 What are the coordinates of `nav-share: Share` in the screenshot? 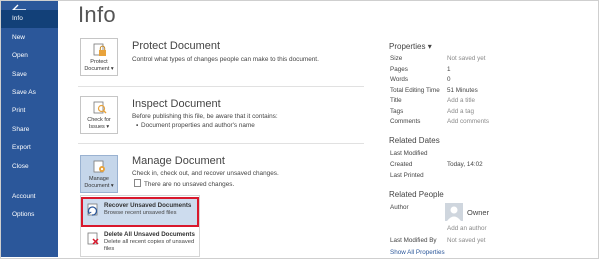 It's located at (29, 130).